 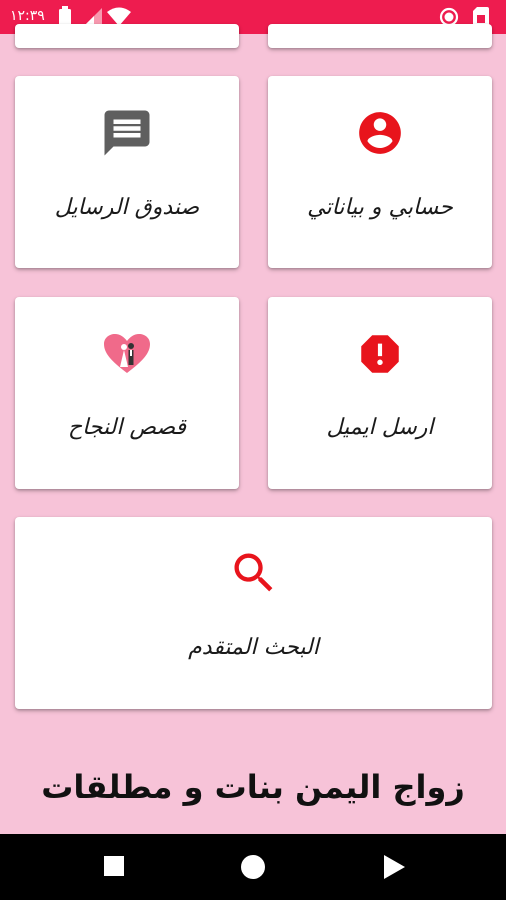 What do you see at coordinates (127, 133) in the screenshot?
I see `message-icon` at bounding box center [127, 133].